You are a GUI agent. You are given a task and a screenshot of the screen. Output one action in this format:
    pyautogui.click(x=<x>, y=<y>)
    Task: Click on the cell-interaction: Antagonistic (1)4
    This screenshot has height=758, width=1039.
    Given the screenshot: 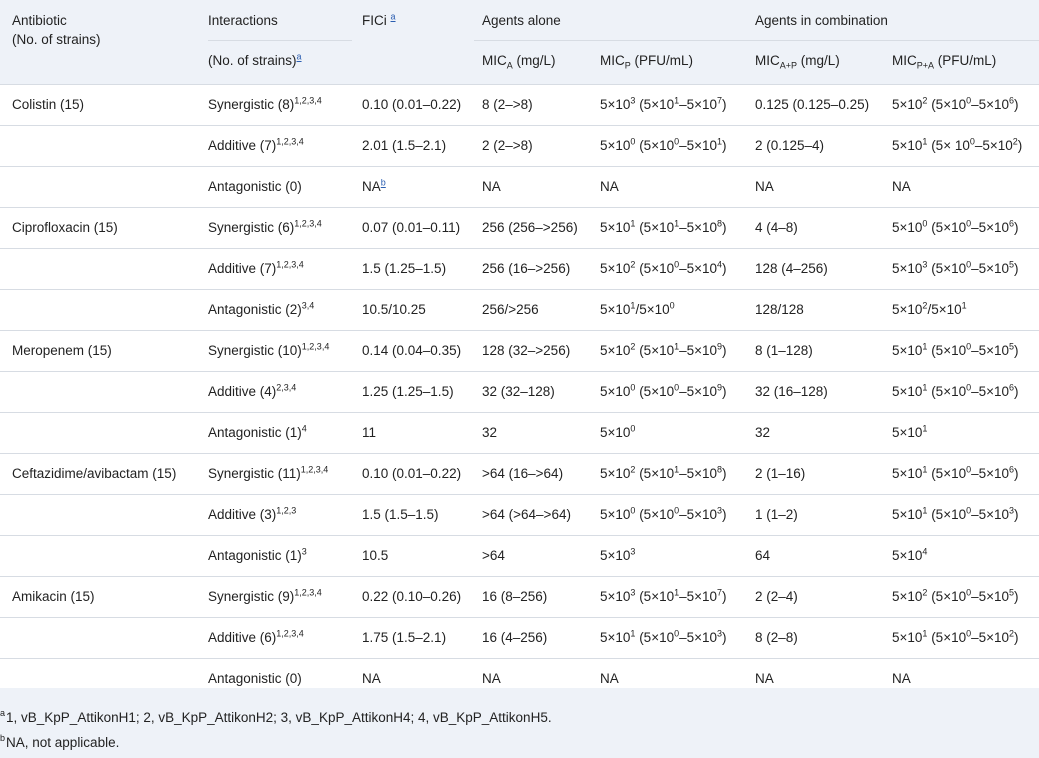 What is the action you would take?
    pyautogui.click(x=257, y=431)
    